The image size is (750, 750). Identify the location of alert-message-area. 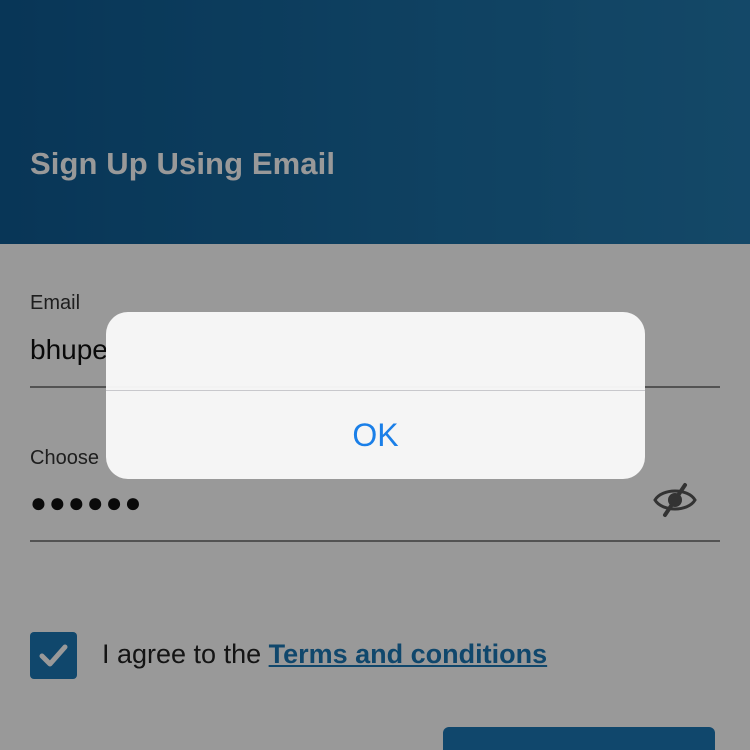
(375, 351).